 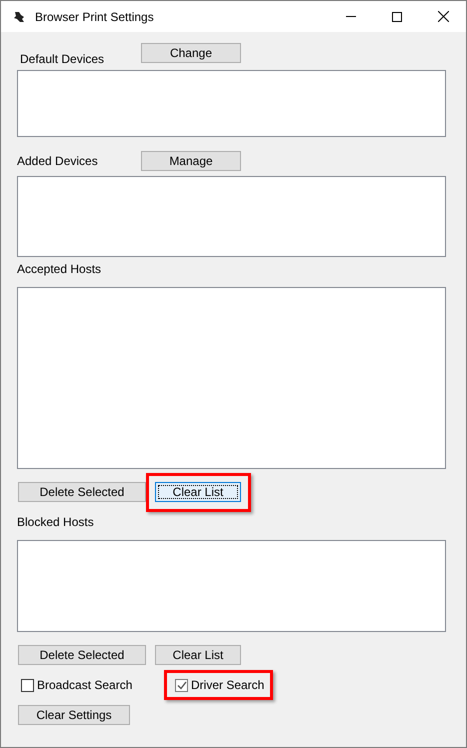 What do you see at coordinates (191, 161) in the screenshot?
I see `manage-button: Manage` at bounding box center [191, 161].